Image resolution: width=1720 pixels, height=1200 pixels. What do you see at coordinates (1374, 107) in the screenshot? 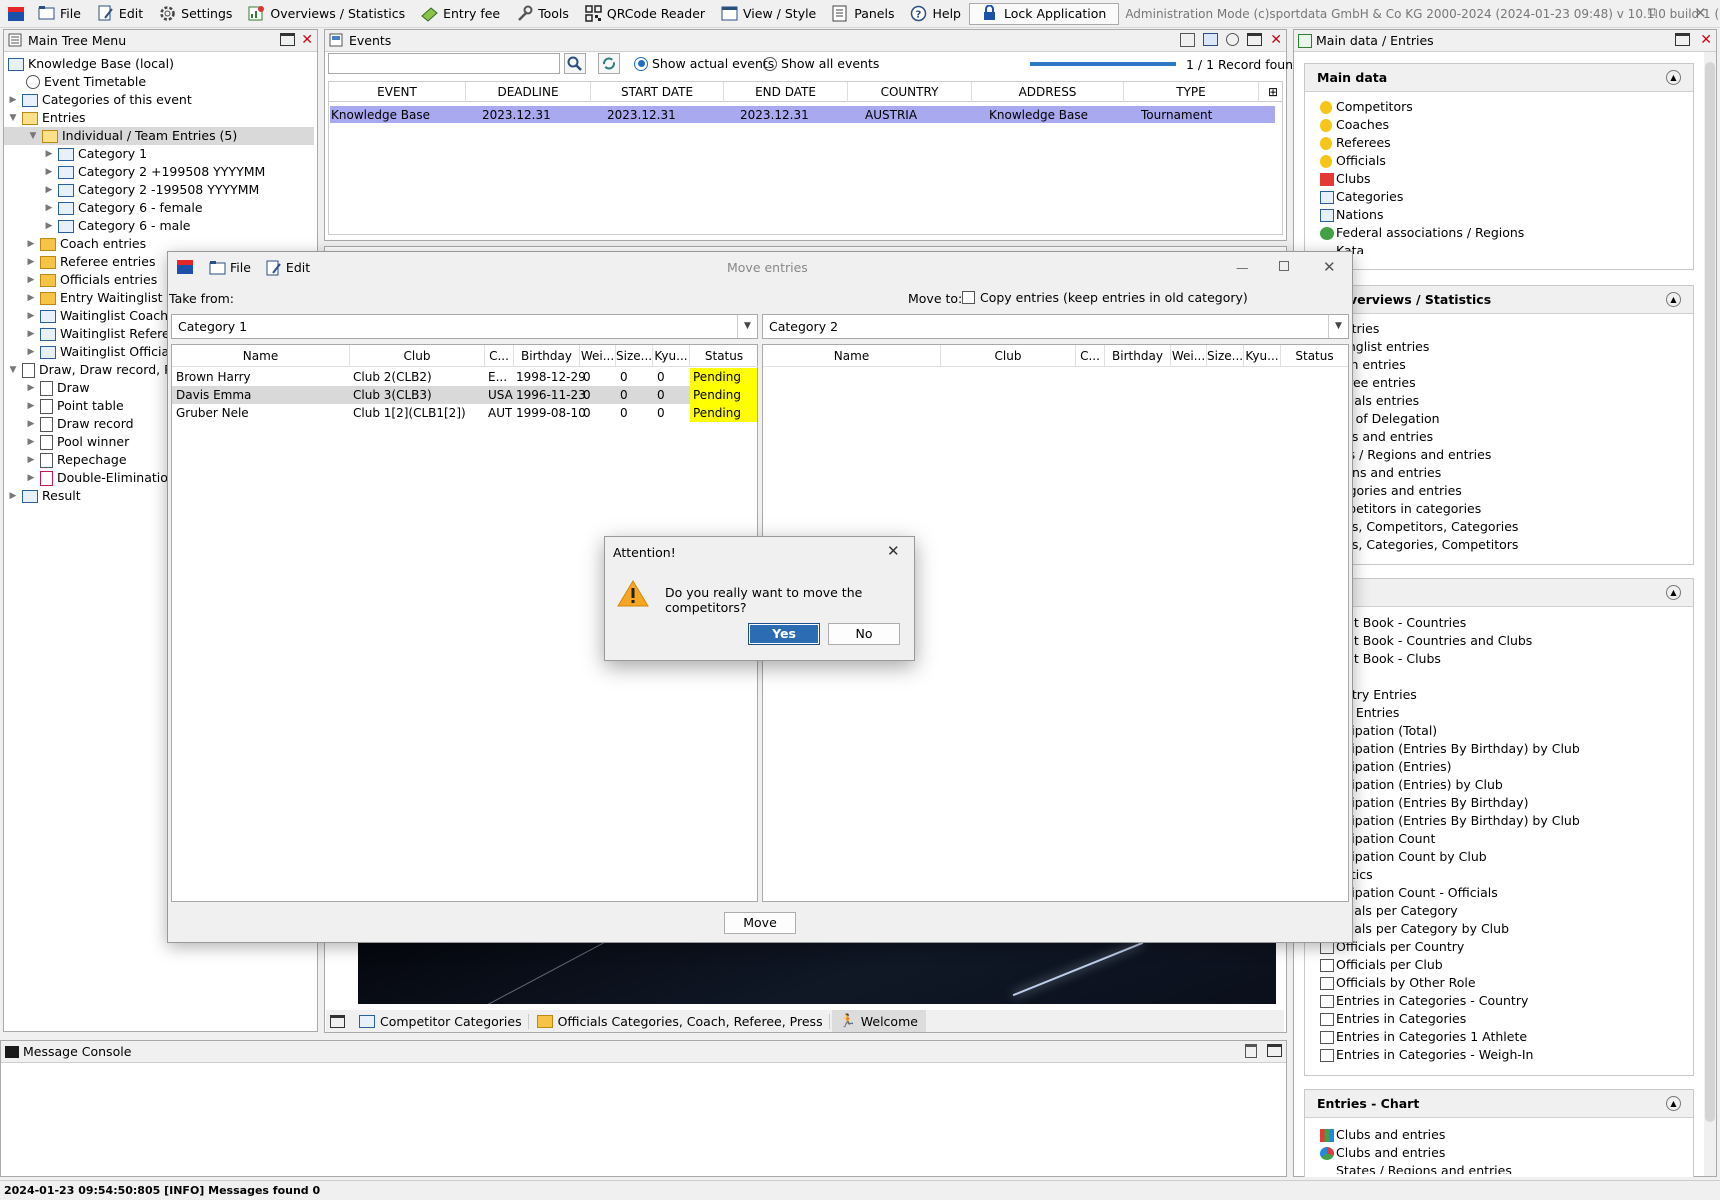
I see `link-competitors: Competitors` at bounding box center [1374, 107].